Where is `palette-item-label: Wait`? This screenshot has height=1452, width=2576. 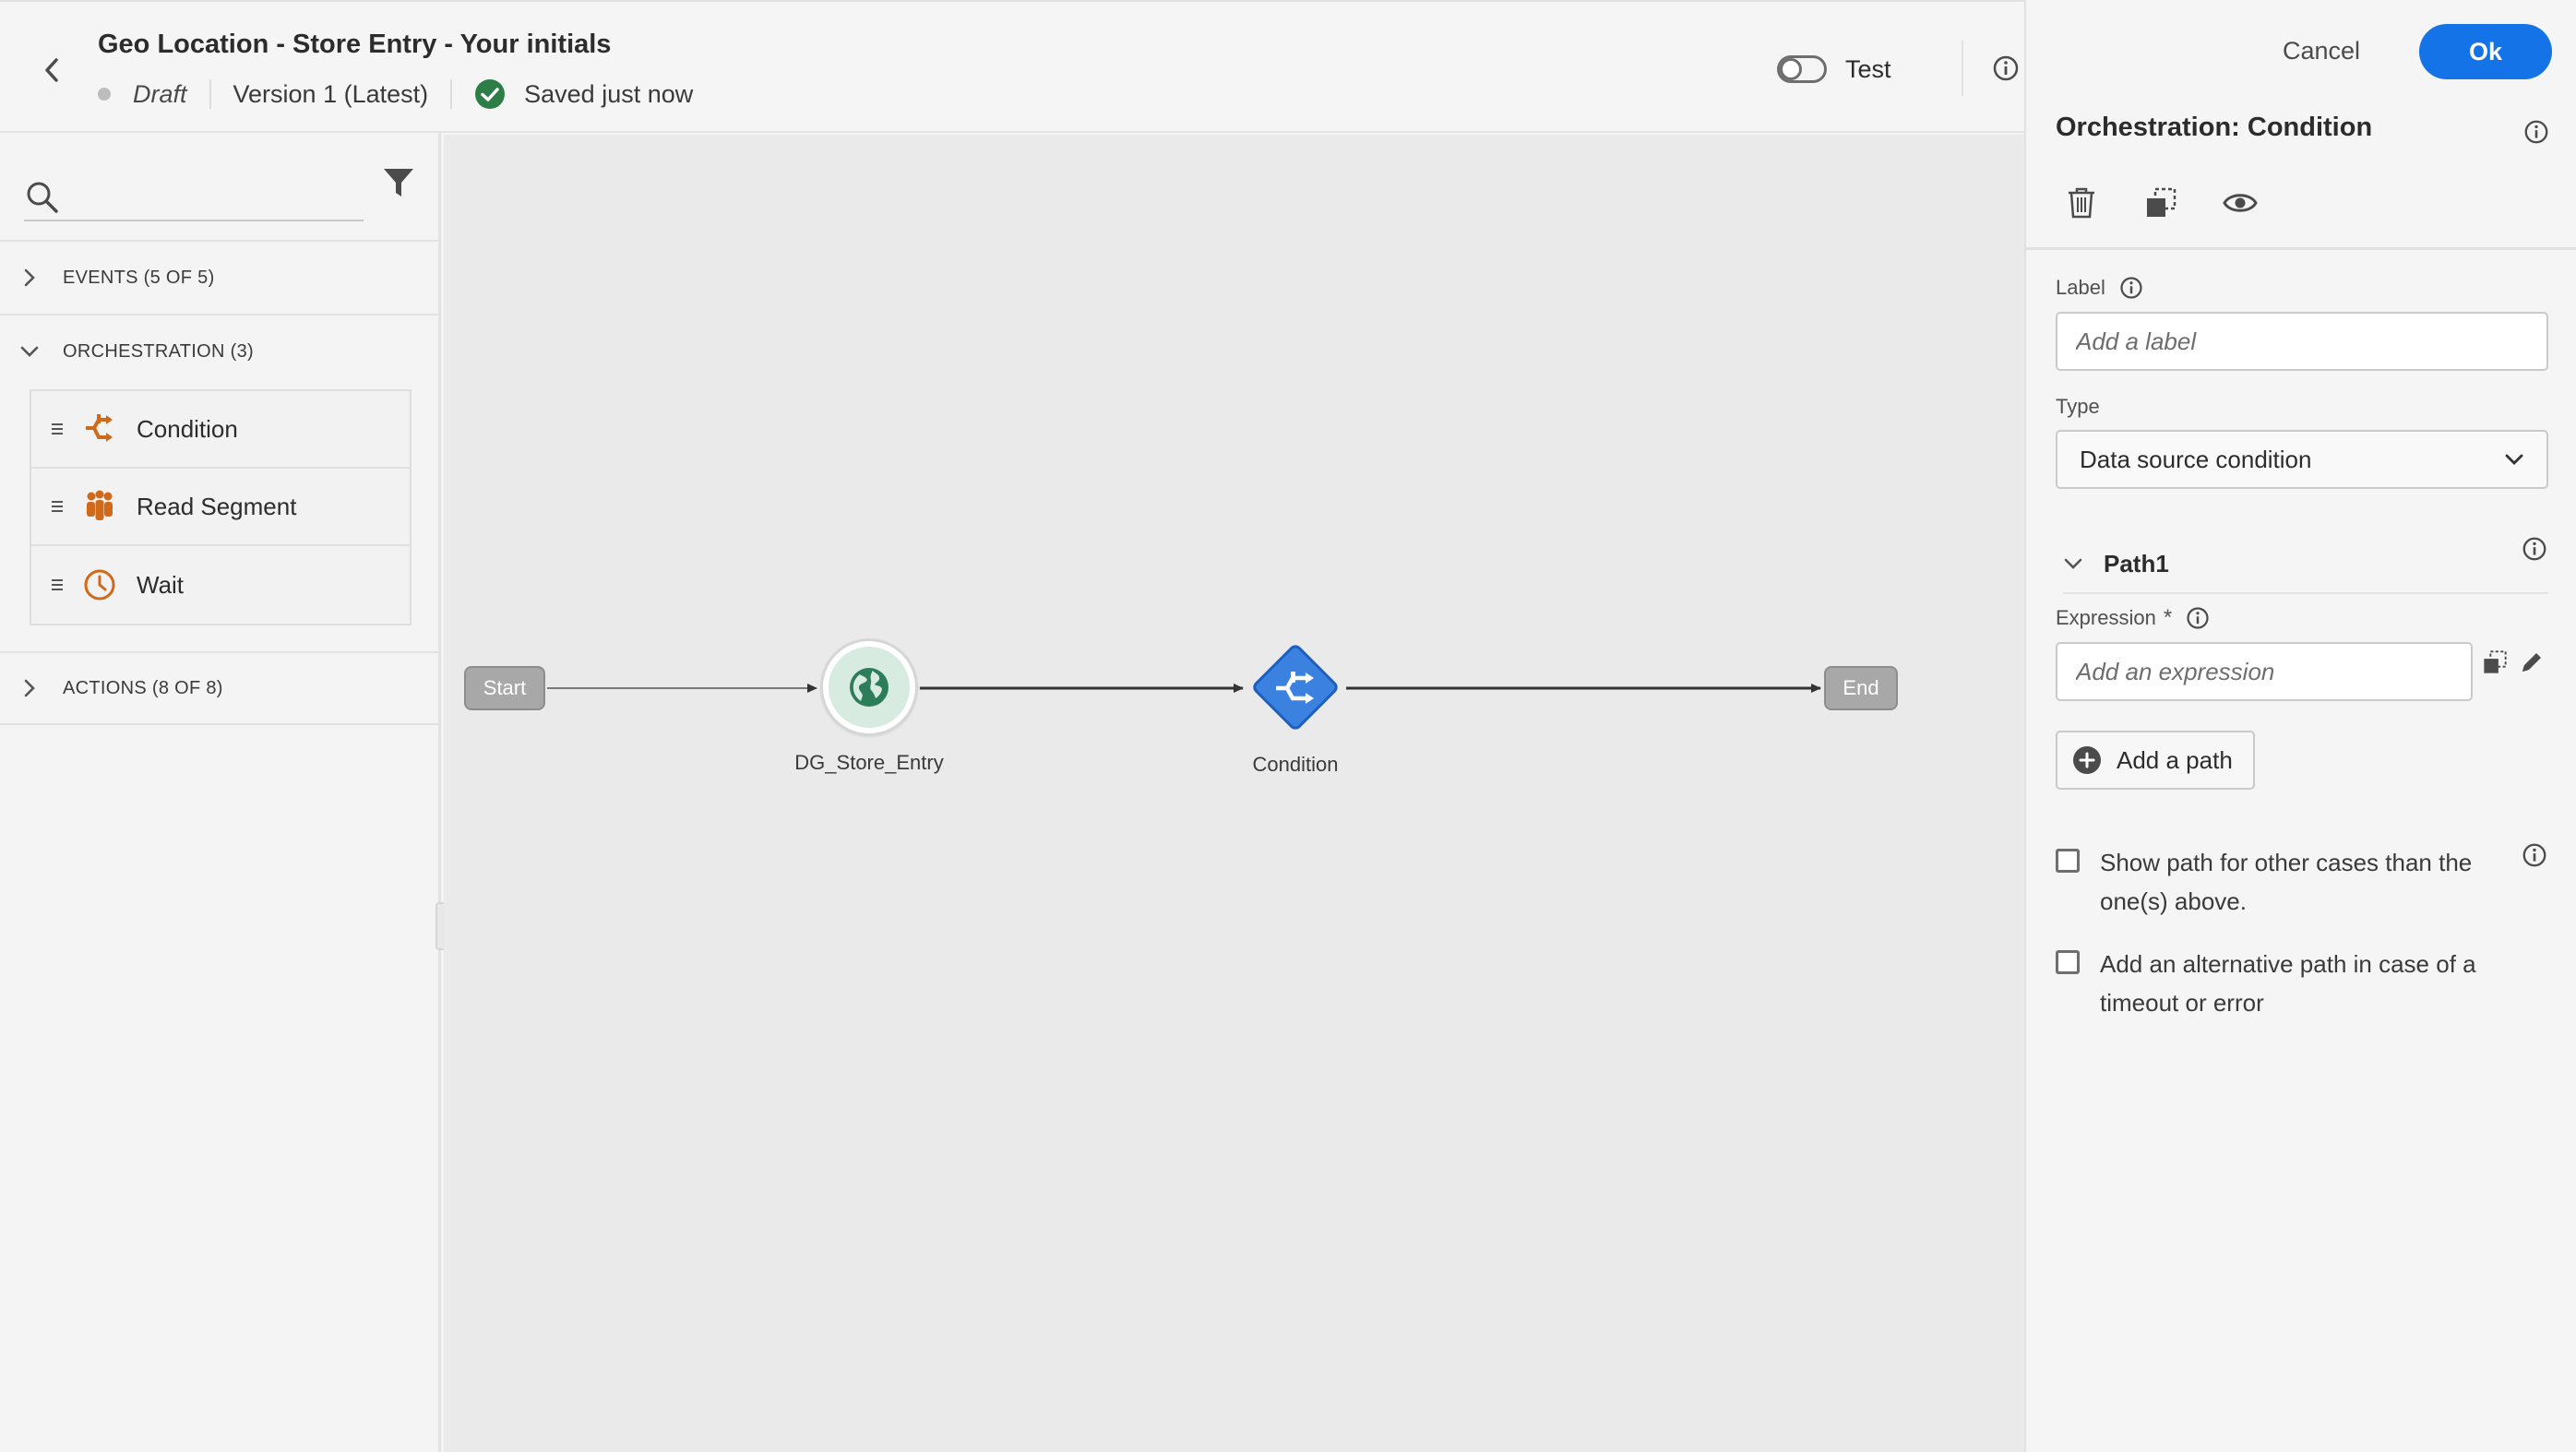
palette-item-label: Wait is located at coordinates (161, 584).